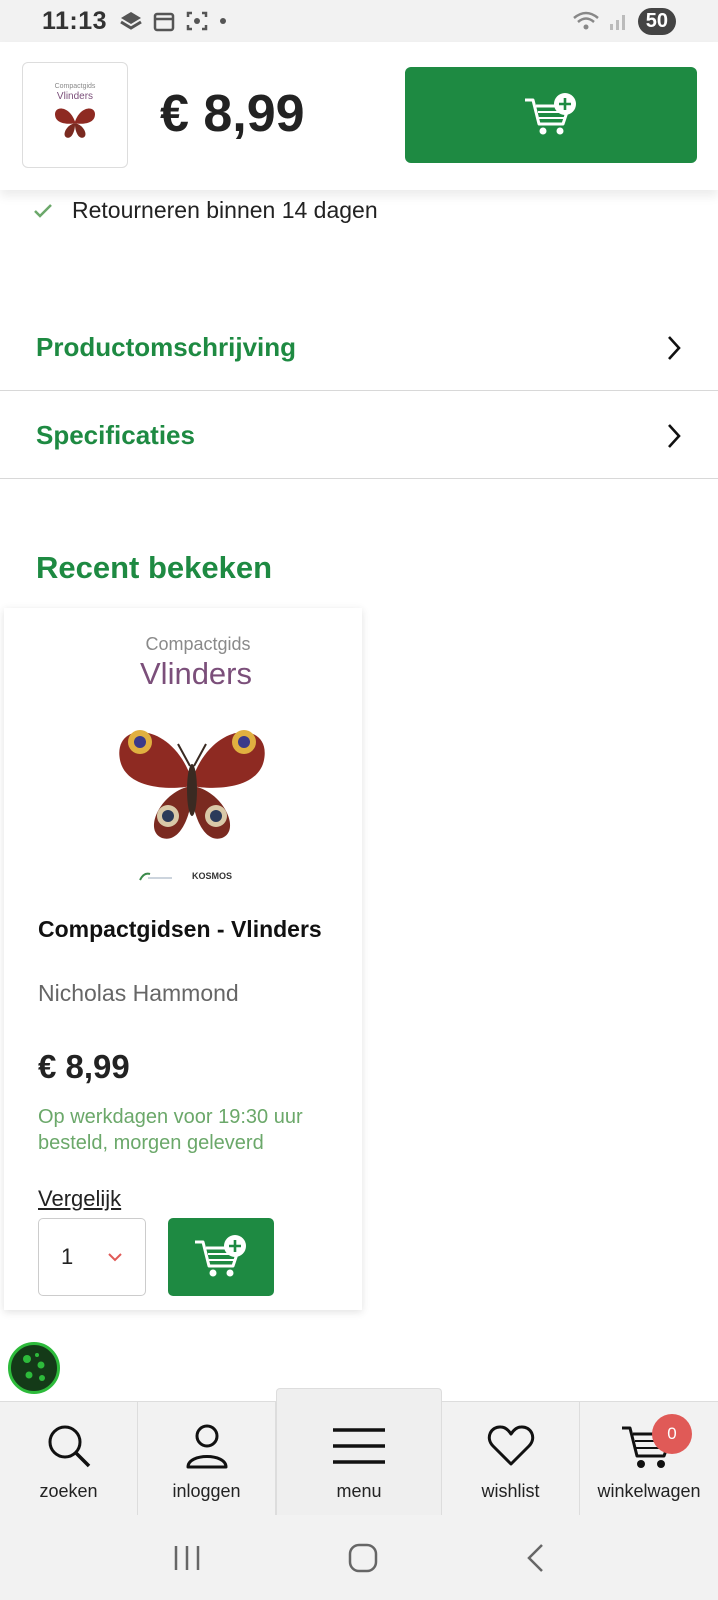 This screenshot has height=1600, width=718. I want to click on nav-label: winkelwagen, so click(649, 1491).